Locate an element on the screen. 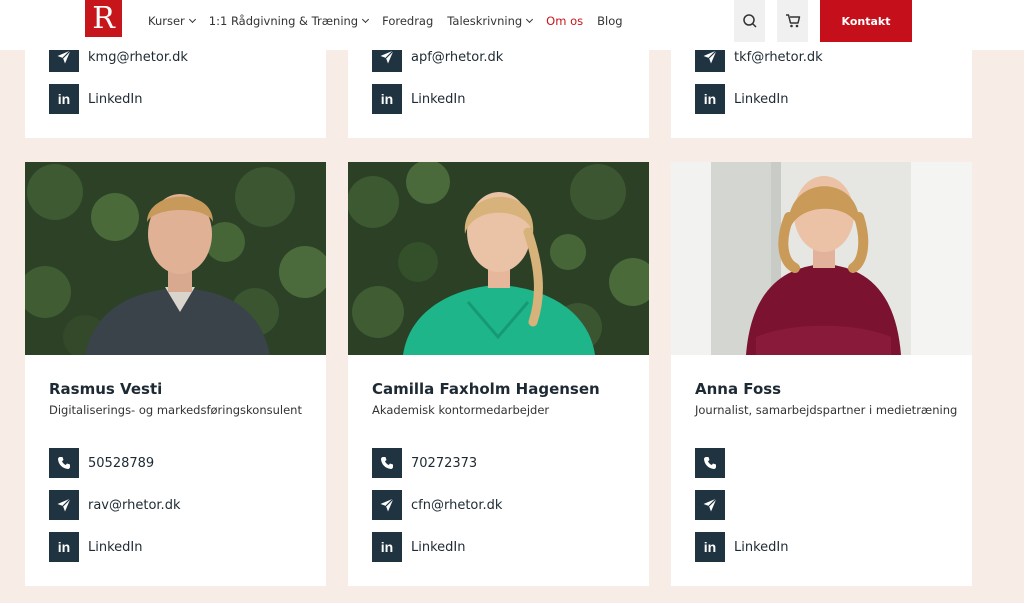 The width and height of the screenshot is (1024, 603). person-name: Rasmus Vesti is located at coordinates (106, 389).